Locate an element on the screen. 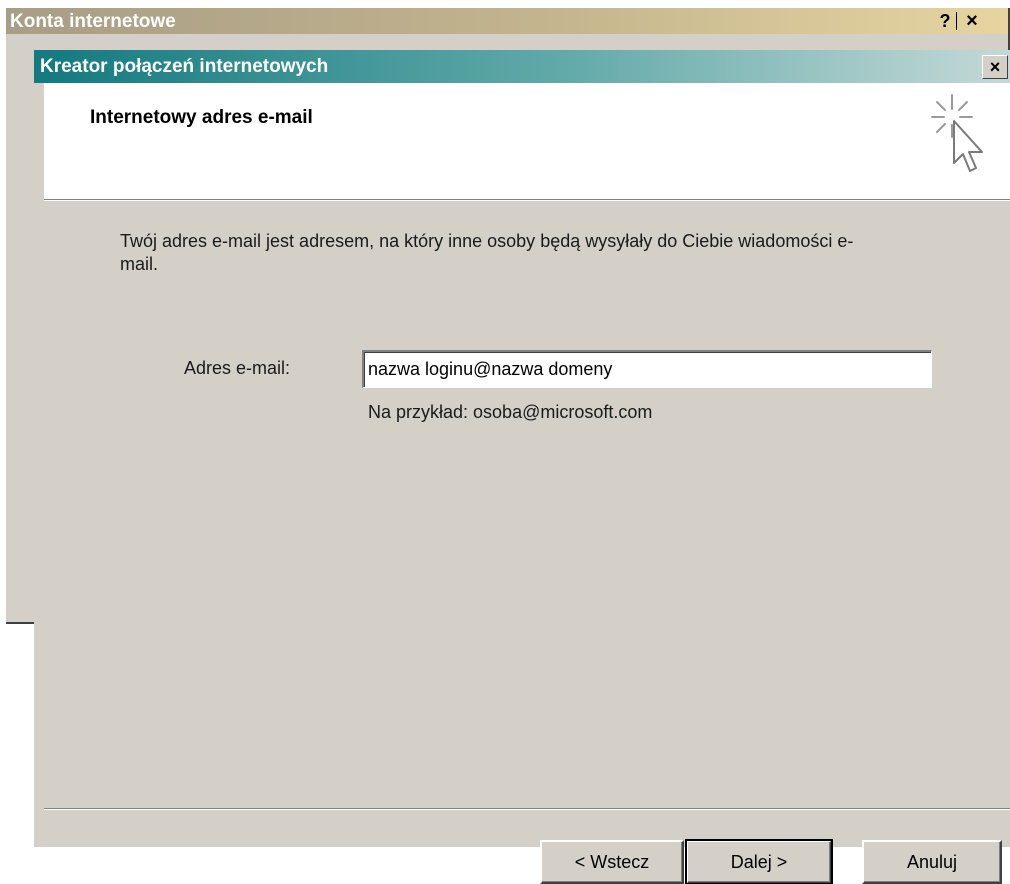 The width and height of the screenshot is (1010, 884). background-close-button: × is located at coordinates (972, 21).